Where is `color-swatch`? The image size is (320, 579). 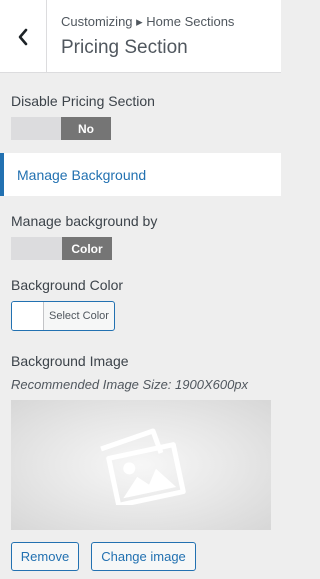
color-swatch is located at coordinates (28, 316).